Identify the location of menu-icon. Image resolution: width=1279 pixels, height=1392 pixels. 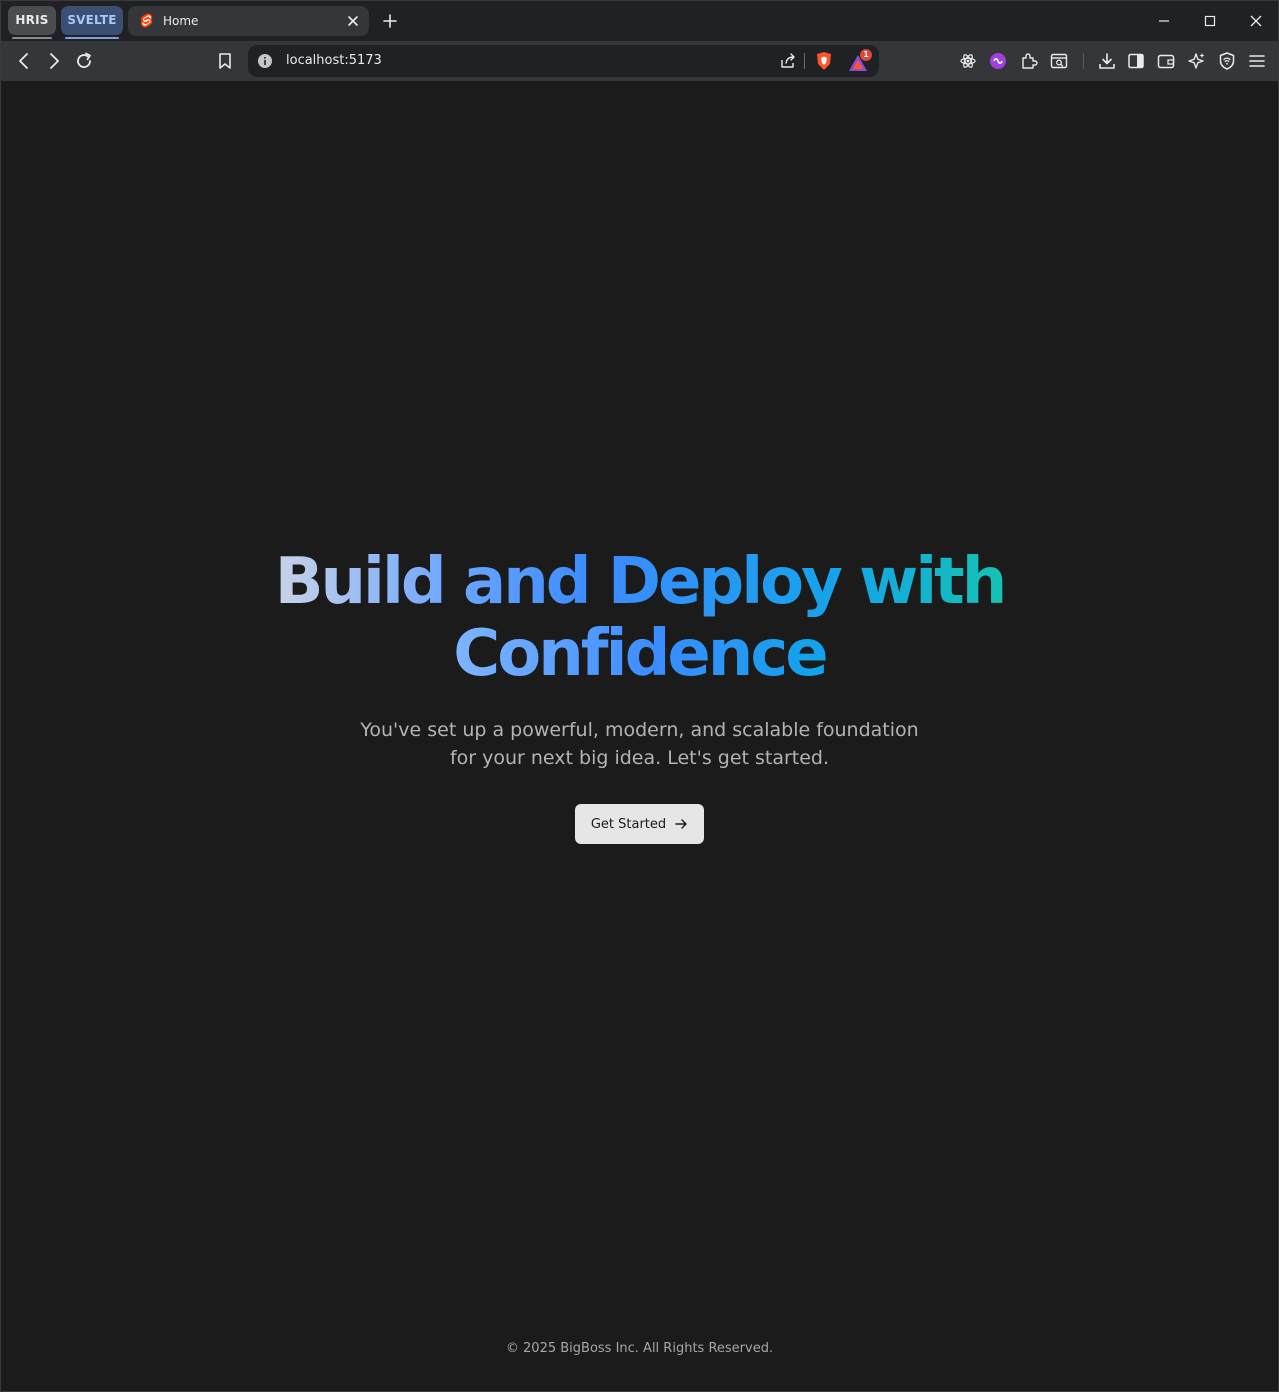
(1257, 61).